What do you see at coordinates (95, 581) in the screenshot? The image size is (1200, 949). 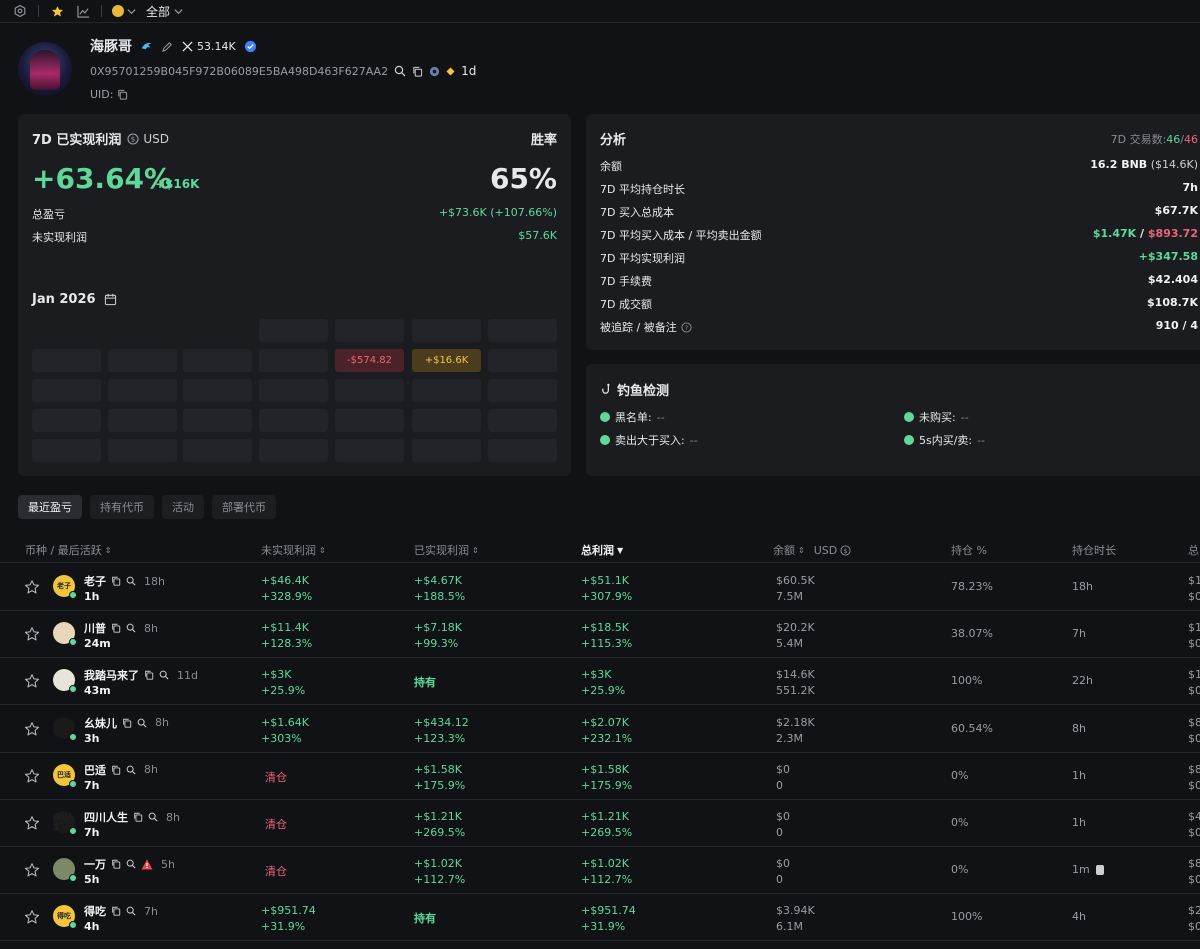 I see `token-name: 老子` at bounding box center [95, 581].